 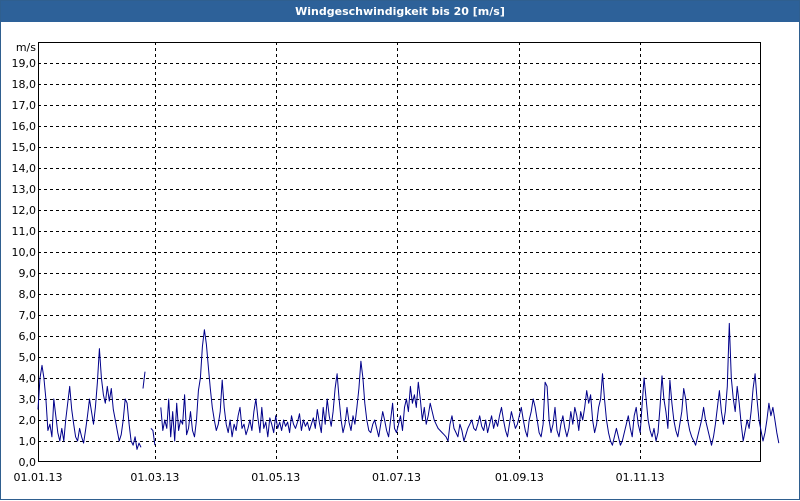 I want to click on y-tick-label: 5,0, so click(x=28, y=357).